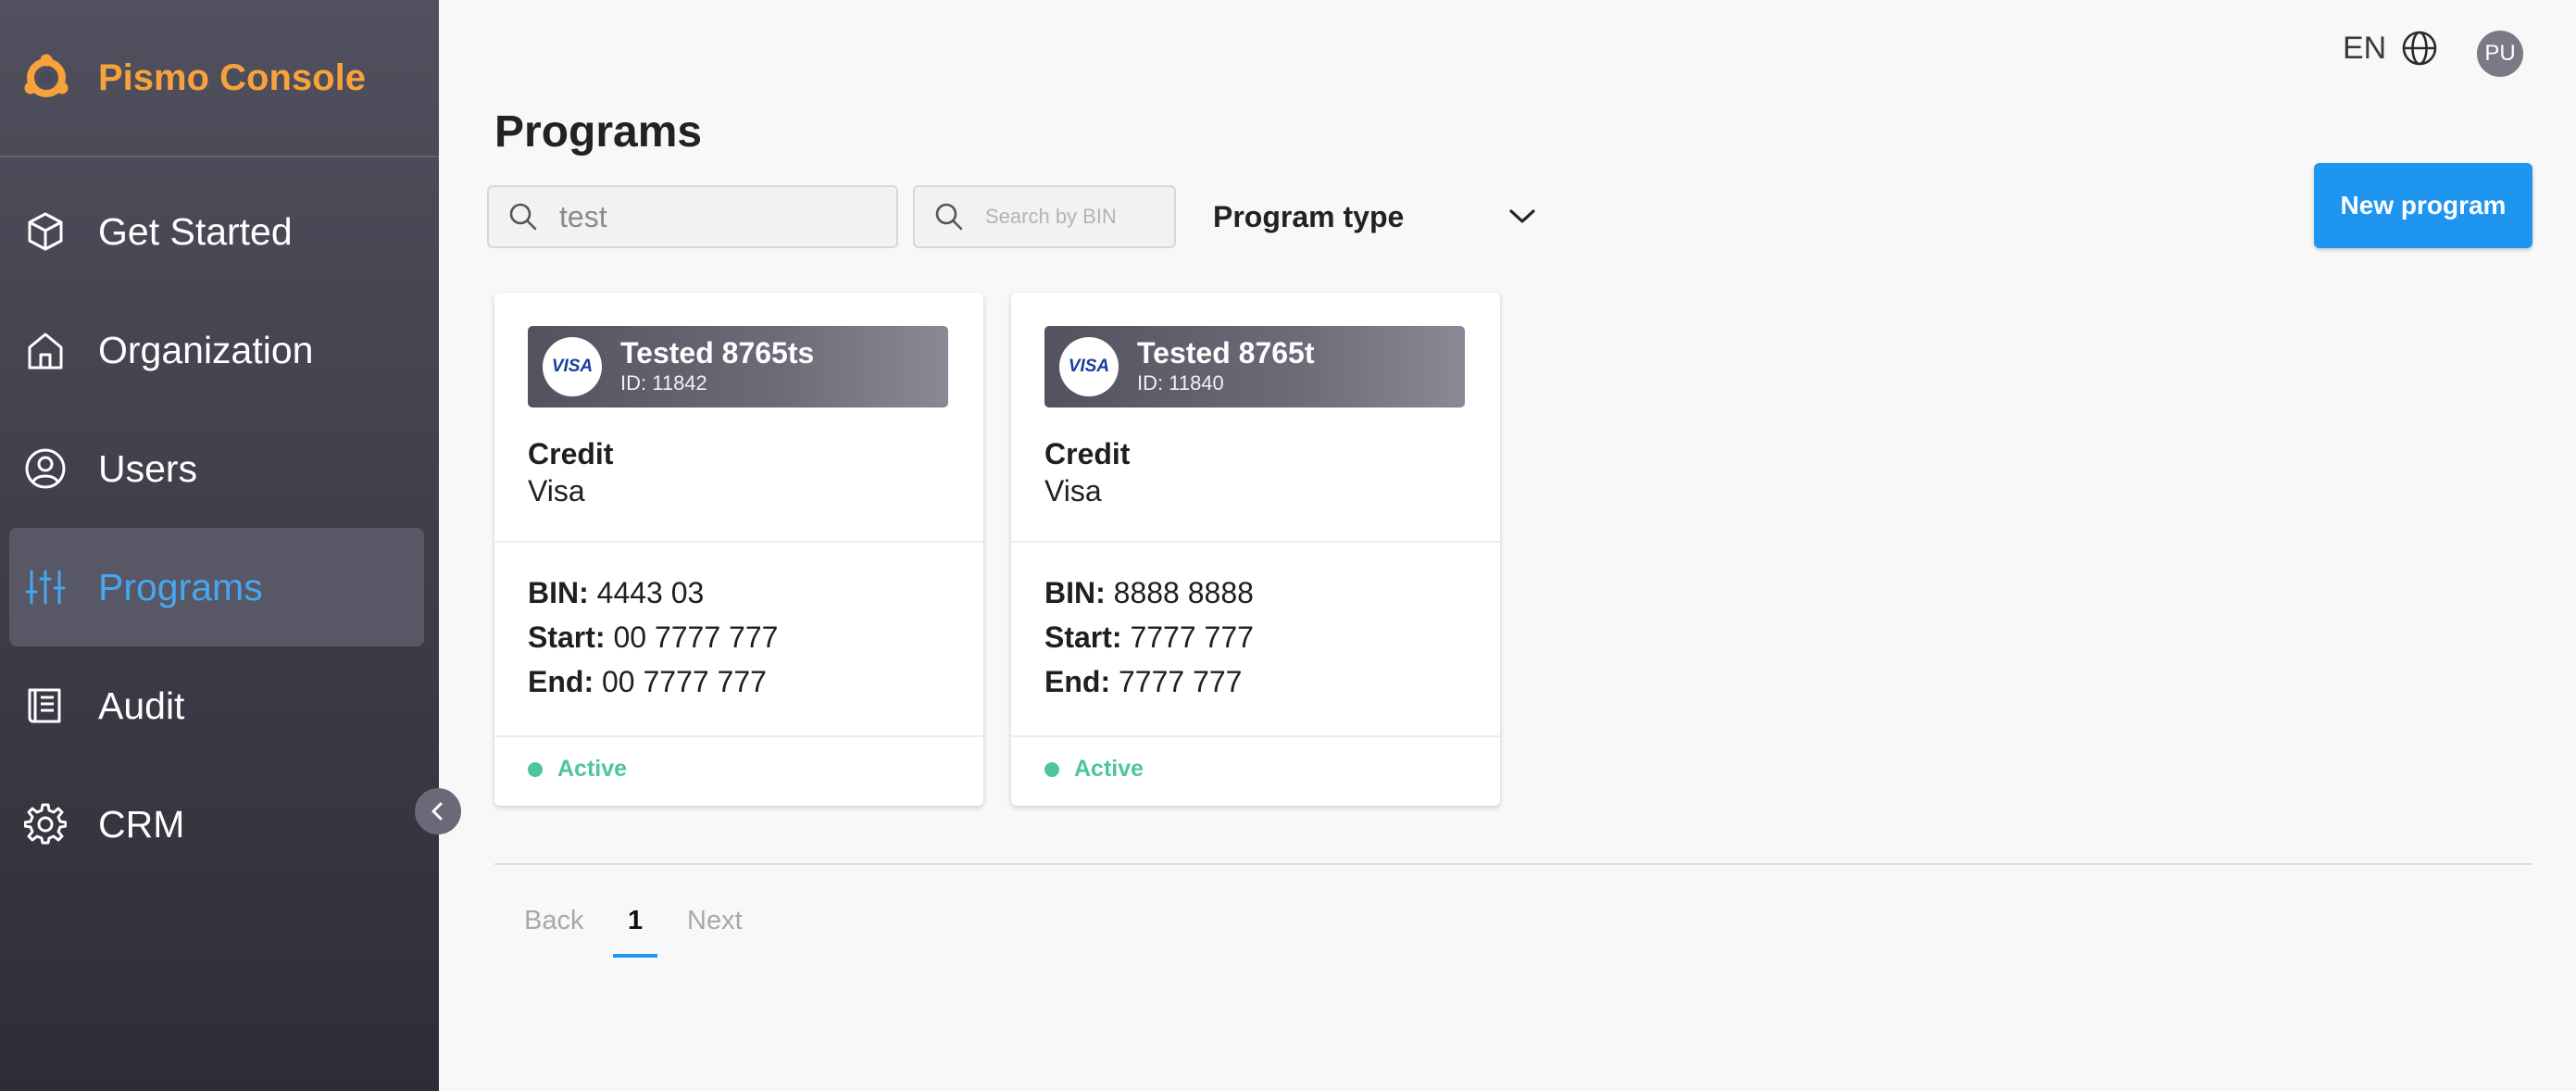 This screenshot has height=1091, width=2576. I want to click on bin-search-input-box, so click(1044, 217).